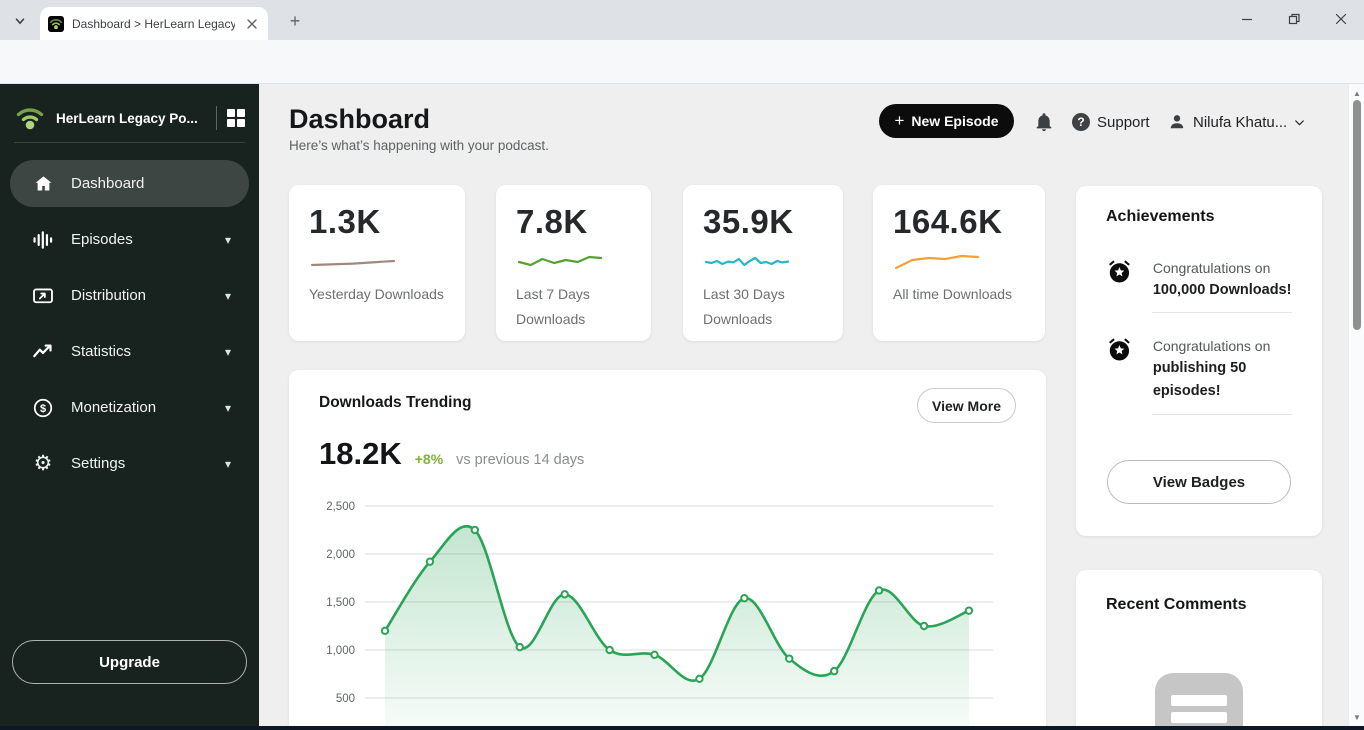 The image size is (1364, 730). I want to click on stat-value: 35.9K, so click(748, 221).